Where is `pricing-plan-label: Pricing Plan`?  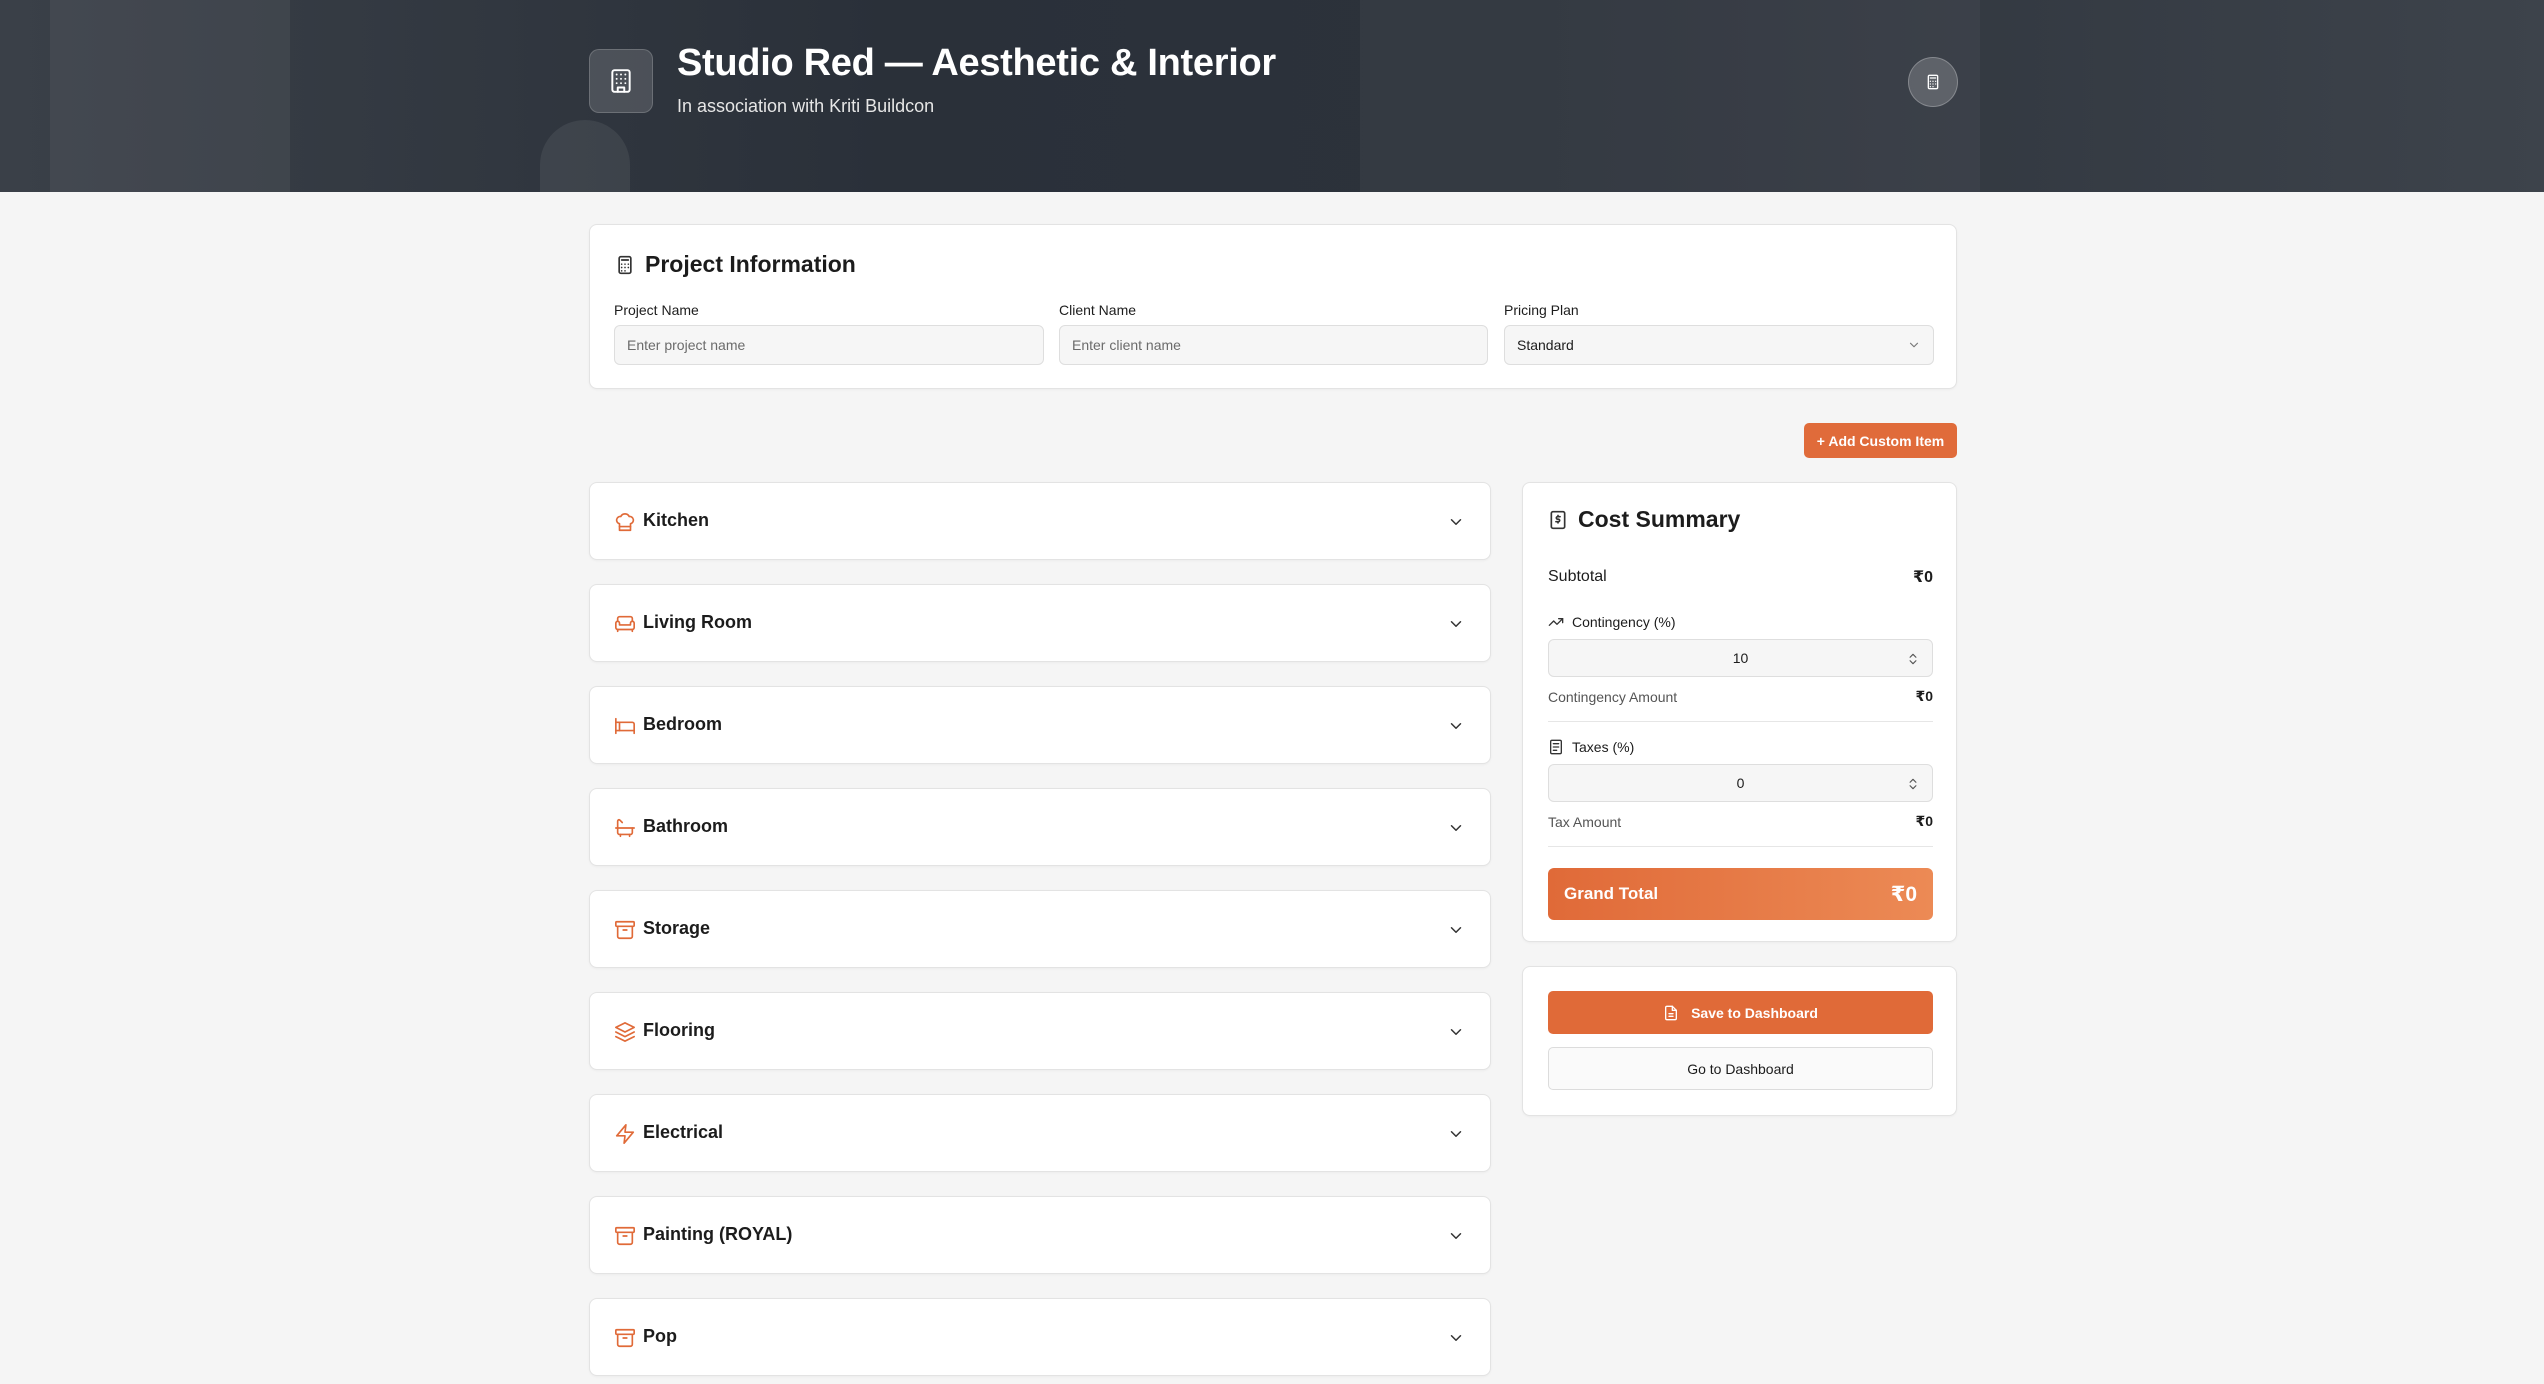
pricing-plan-label: Pricing Plan is located at coordinates (1541, 310).